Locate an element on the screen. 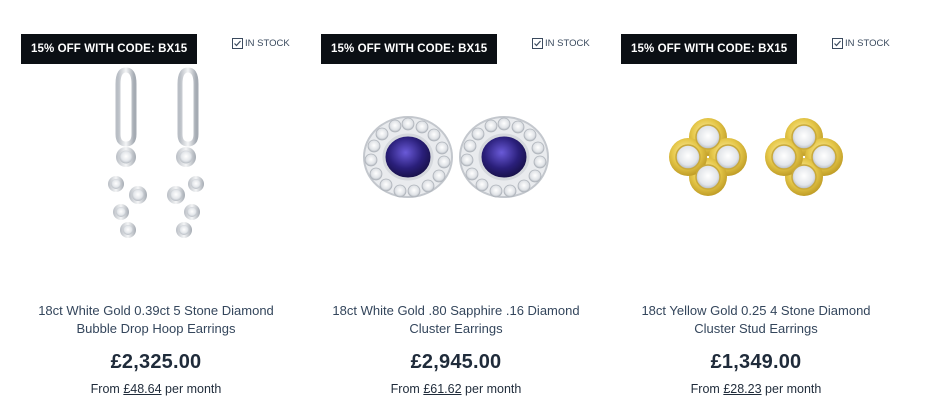  product-title-line2: Cluster Earrings is located at coordinates (456, 328).